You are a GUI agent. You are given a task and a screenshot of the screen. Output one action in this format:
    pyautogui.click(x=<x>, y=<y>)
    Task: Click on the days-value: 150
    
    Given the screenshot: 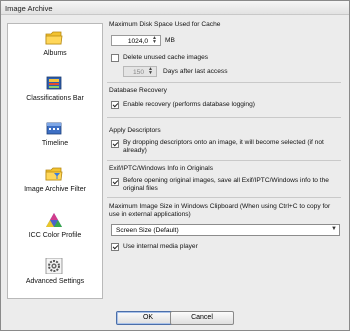 What is the action you would take?
    pyautogui.click(x=138, y=72)
    